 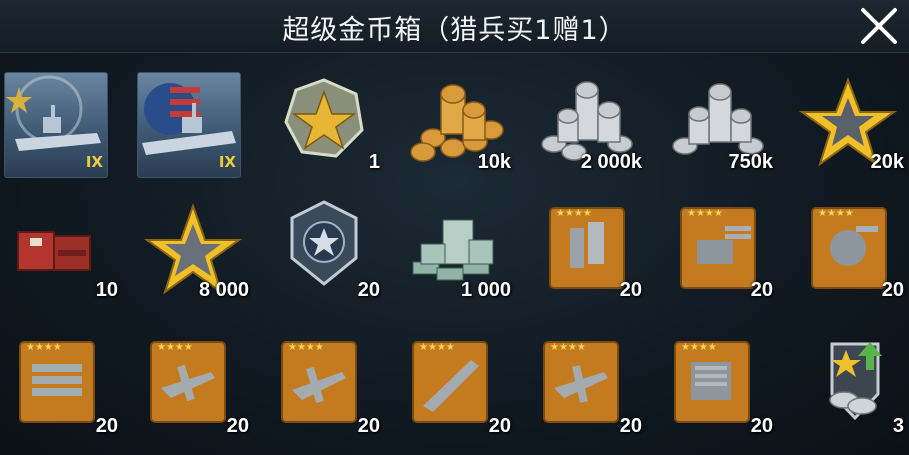 What do you see at coordinates (611, 162) in the screenshot?
I see `item-count: 2 000k` at bounding box center [611, 162].